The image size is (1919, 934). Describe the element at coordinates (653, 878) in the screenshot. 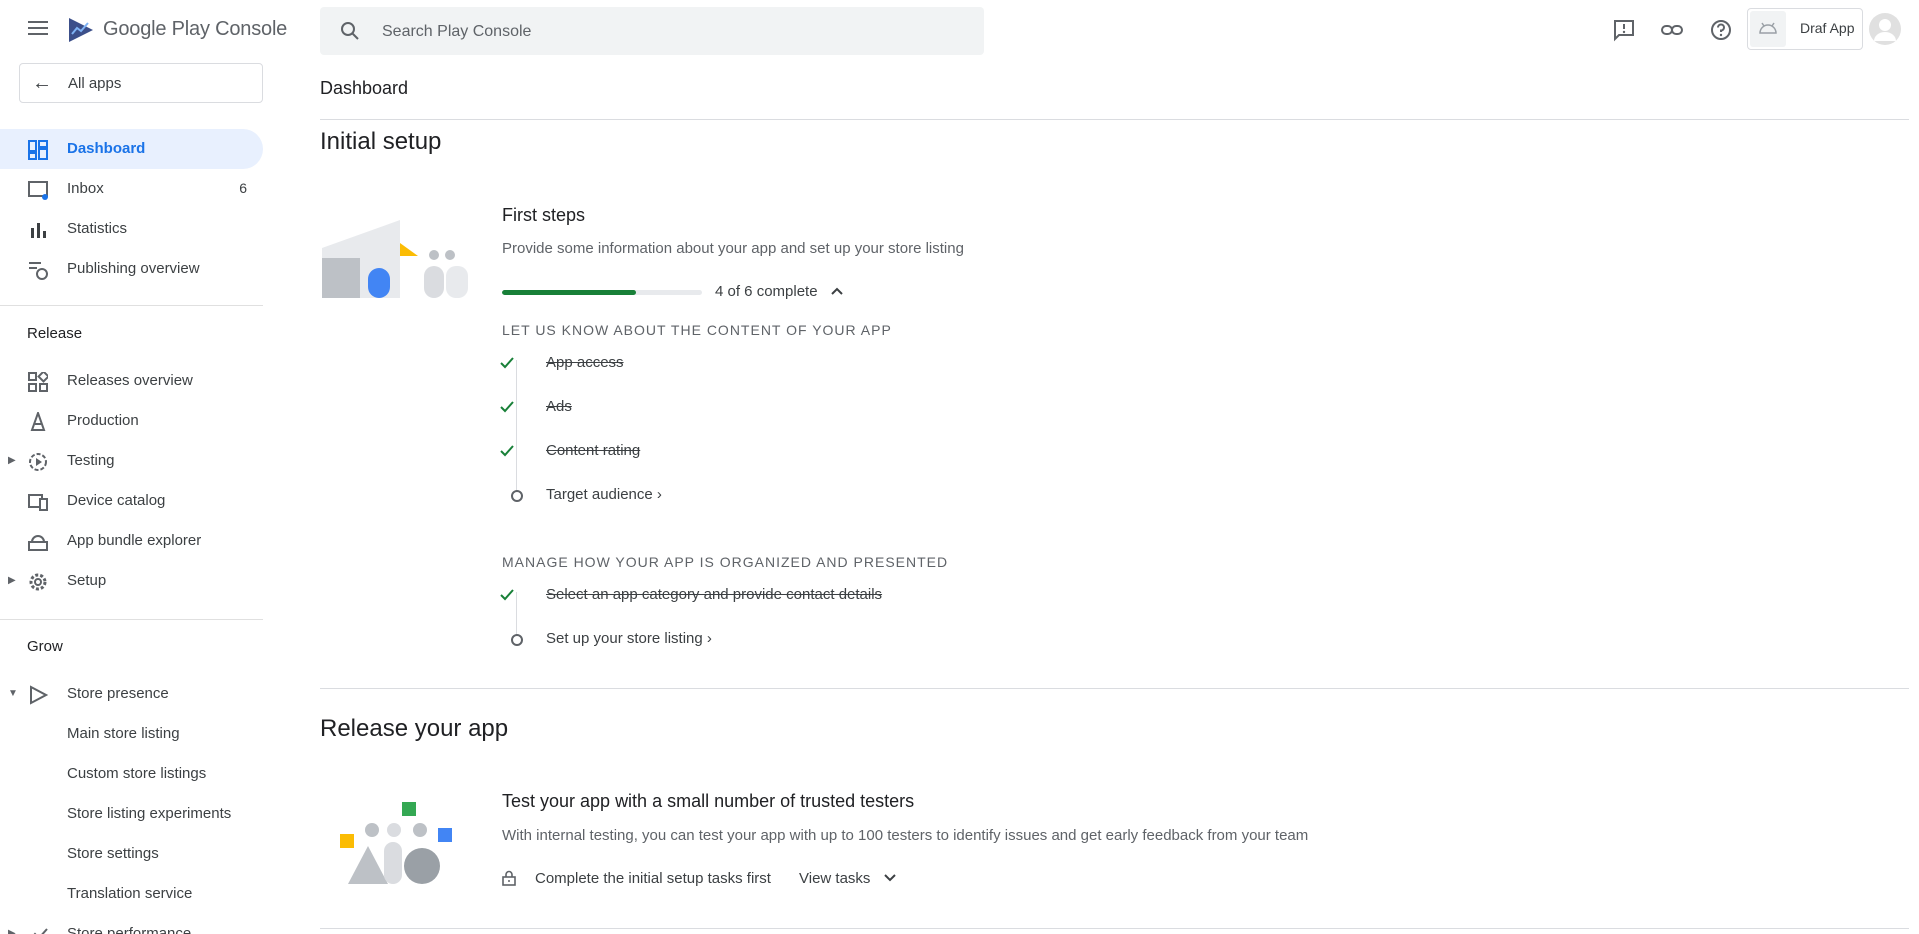

I see `locked-message: Complete the initial setup tasks first` at that location.